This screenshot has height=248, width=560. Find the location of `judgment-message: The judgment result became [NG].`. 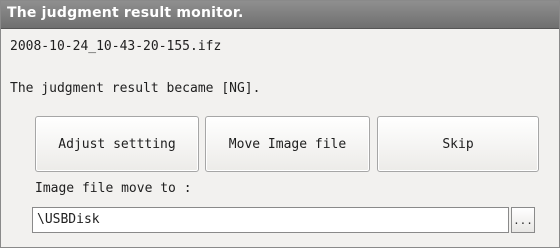

judgment-message: The judgment result became [NG]. is located at coordinates (135, 88).